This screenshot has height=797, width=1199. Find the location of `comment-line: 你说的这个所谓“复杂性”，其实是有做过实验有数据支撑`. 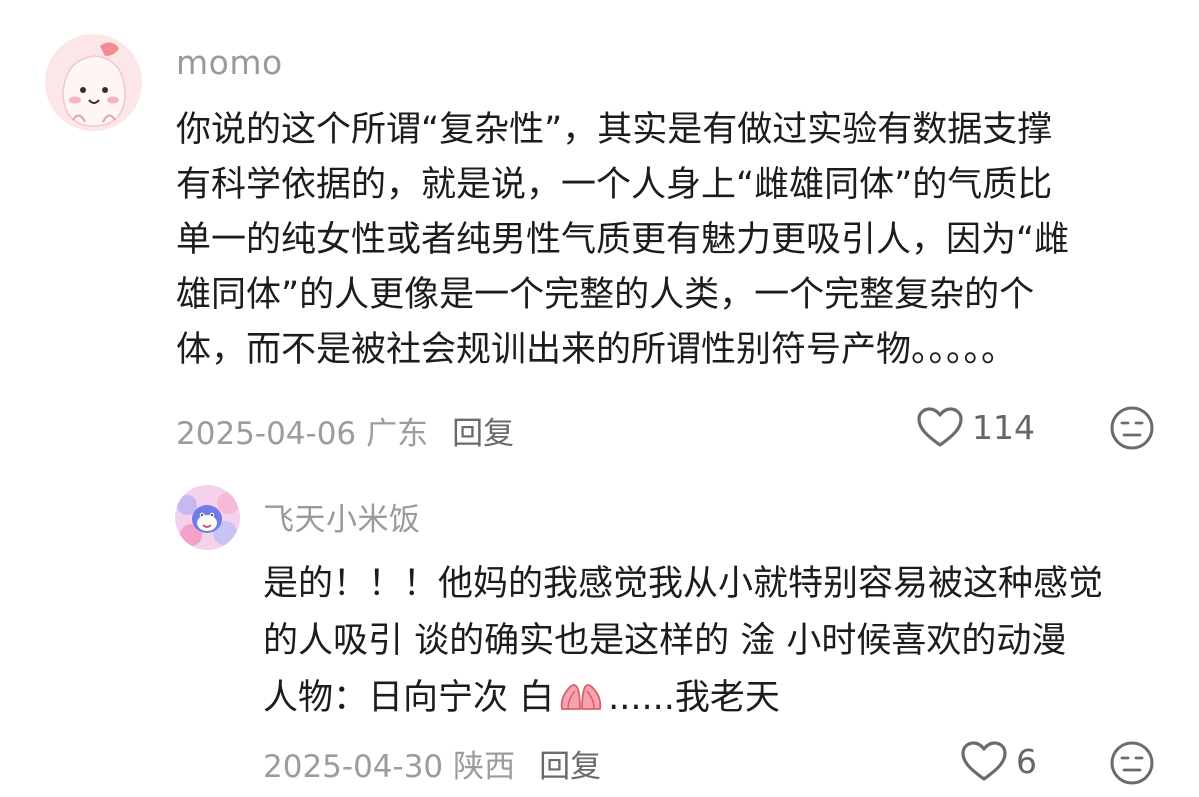

comment-line: 你说的这个所谓“复杂性”，其实是有做过实验有数据支撑 is located at coordinates (614, 130).